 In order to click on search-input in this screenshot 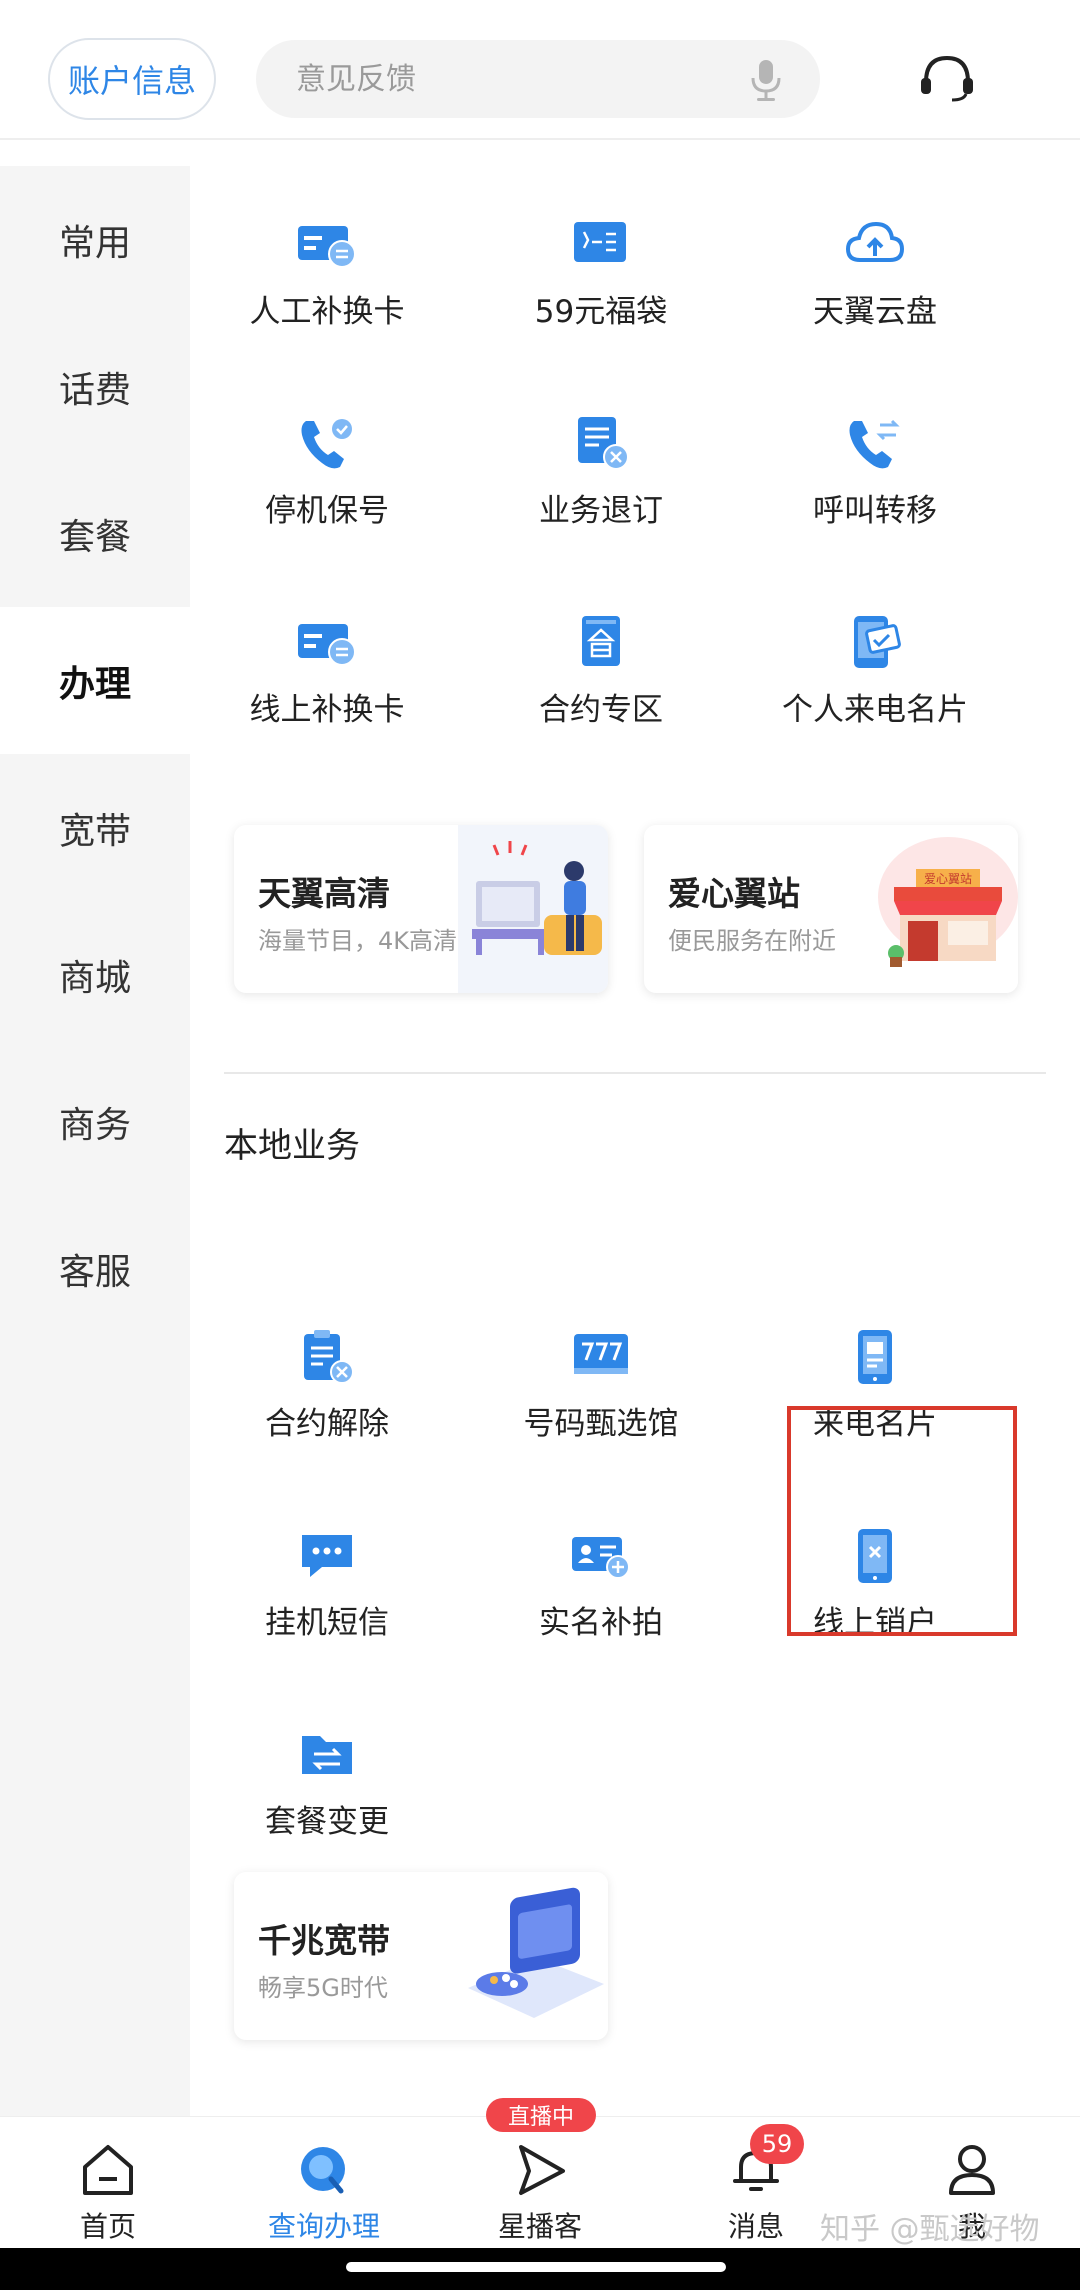, I will do `click(516, 79)`.